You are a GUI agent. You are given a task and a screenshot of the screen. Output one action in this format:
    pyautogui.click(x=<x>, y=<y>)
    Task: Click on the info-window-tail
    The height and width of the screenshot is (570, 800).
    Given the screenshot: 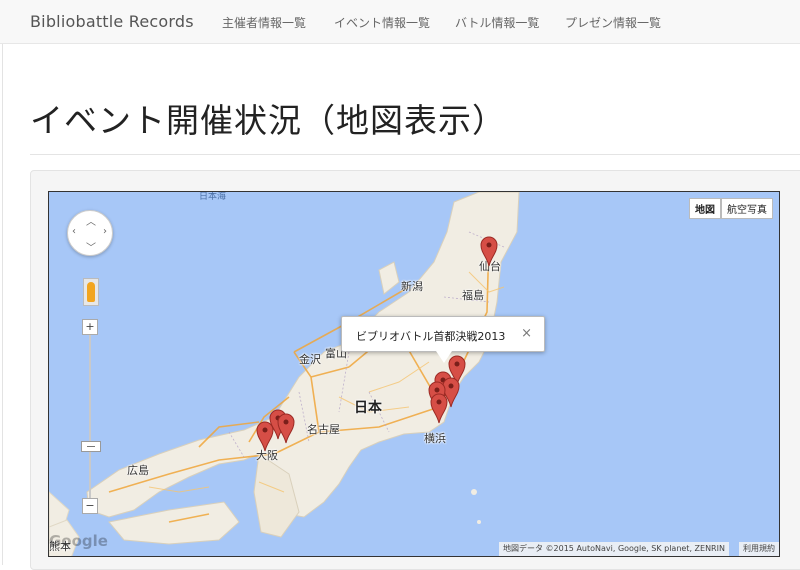 What is the action you would take?
    pyautogui.click(x=444, y=357)
    